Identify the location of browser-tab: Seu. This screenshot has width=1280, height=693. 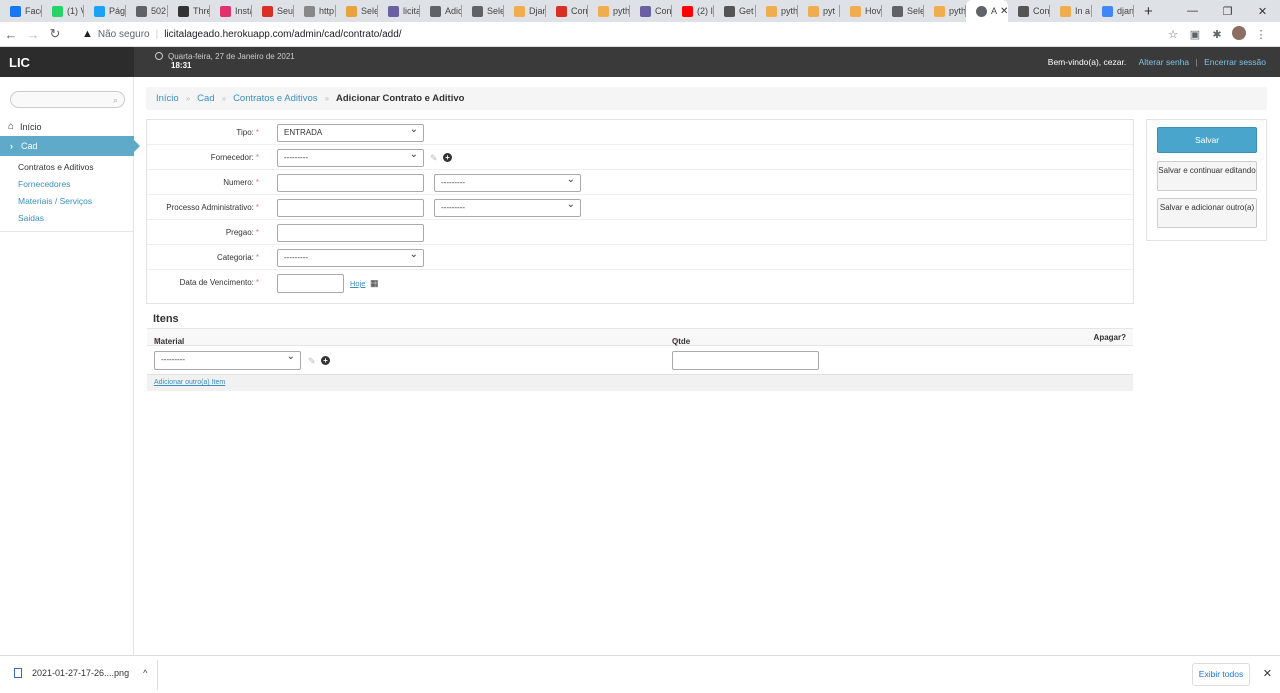
(273, 11).